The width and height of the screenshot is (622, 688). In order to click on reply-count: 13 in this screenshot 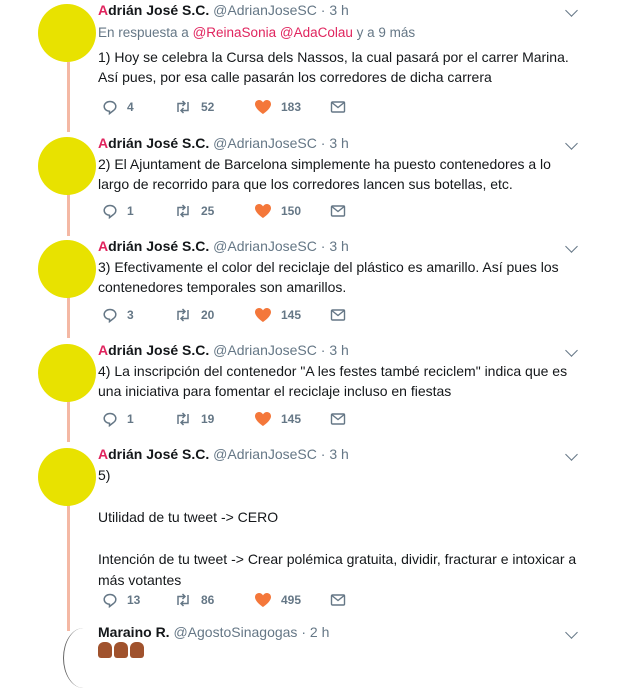, I will do `click(134, 600)`.